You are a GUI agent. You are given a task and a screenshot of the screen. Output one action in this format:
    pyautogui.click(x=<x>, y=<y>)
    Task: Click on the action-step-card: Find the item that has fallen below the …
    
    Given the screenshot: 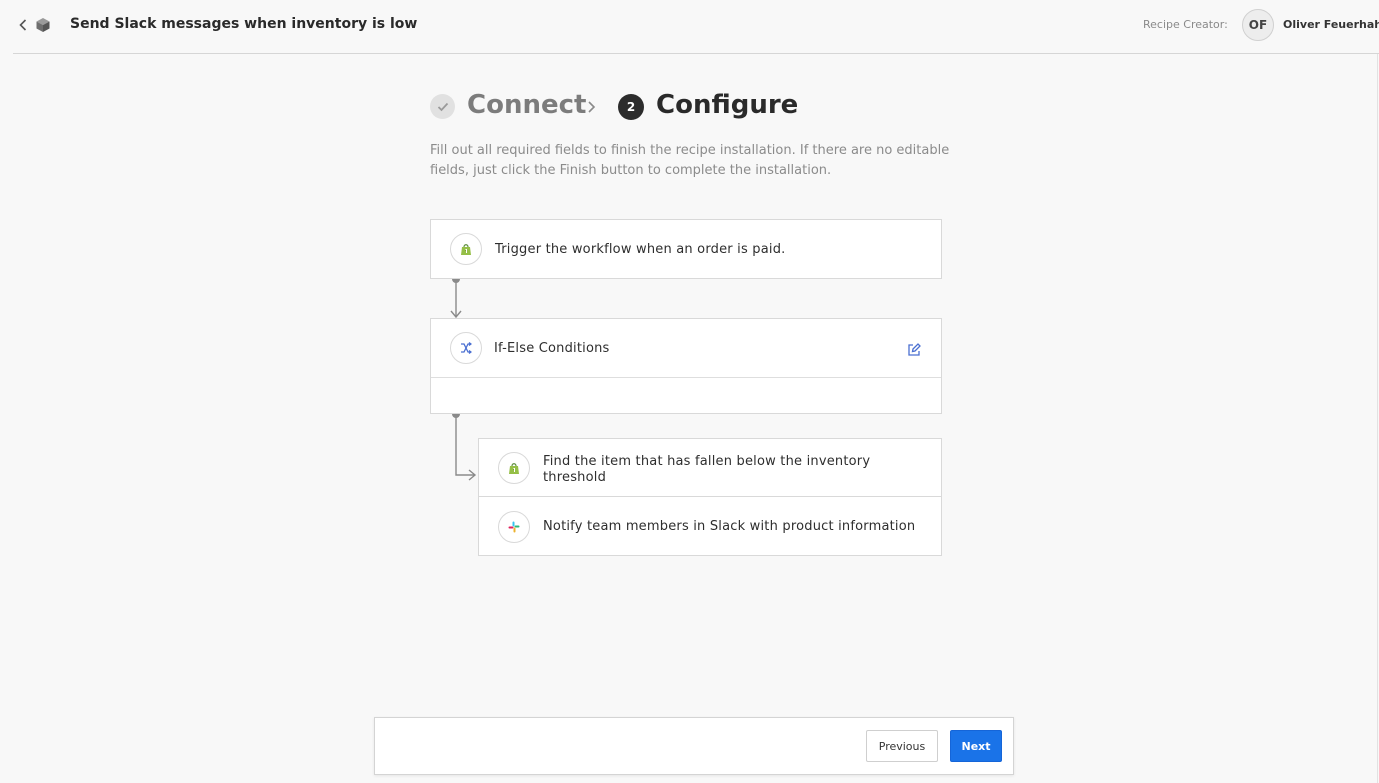 What is the action you would take?
    pyautogui.click(x=710, y=467)
    